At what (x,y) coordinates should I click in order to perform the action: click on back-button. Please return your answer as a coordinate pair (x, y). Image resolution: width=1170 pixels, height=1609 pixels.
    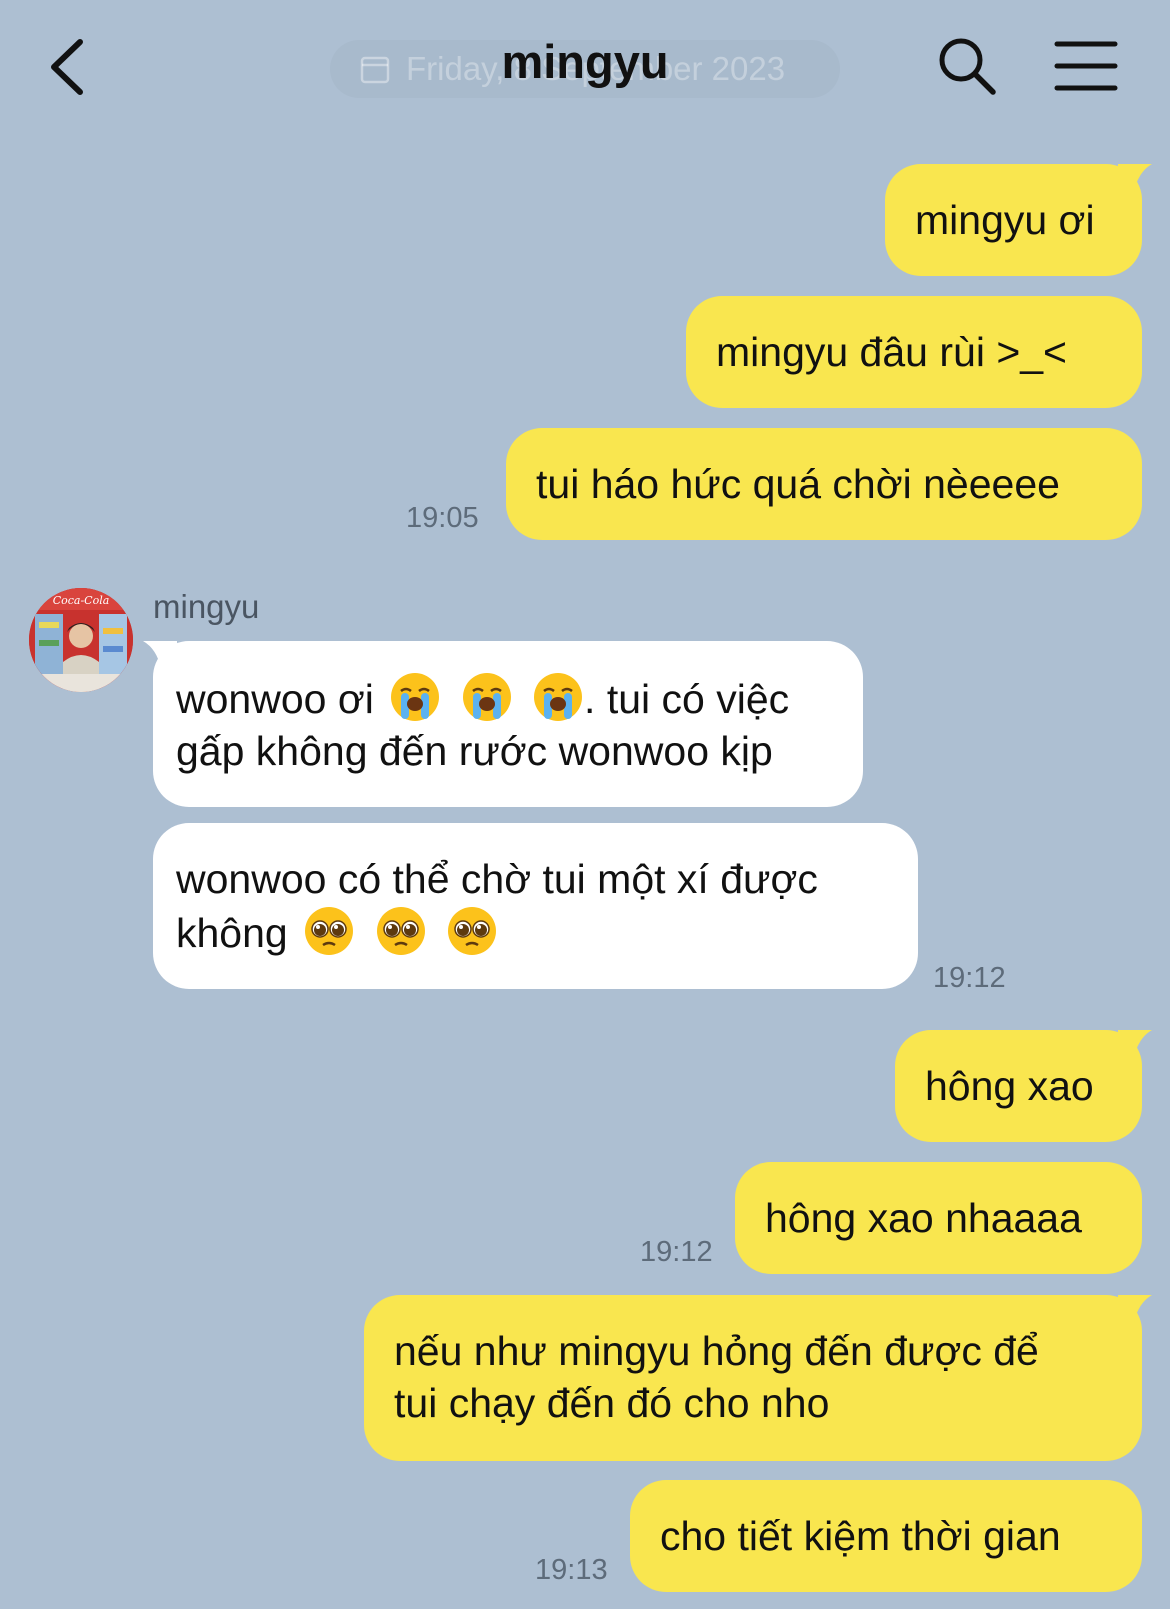
    Looking at the image, I should click on (70, 67).